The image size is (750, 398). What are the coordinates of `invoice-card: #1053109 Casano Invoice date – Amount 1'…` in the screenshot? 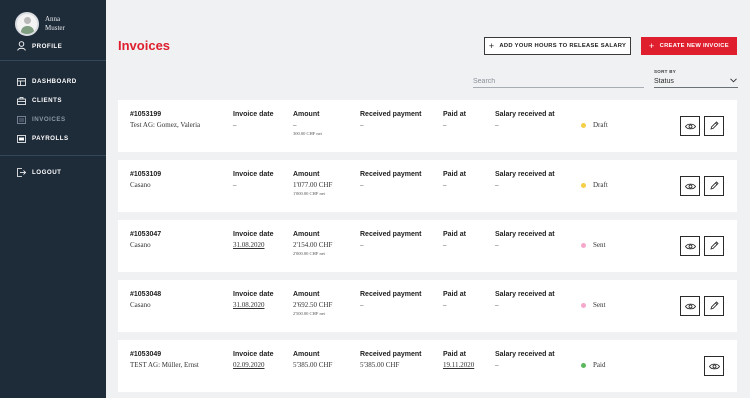 It's located at (427, 186).